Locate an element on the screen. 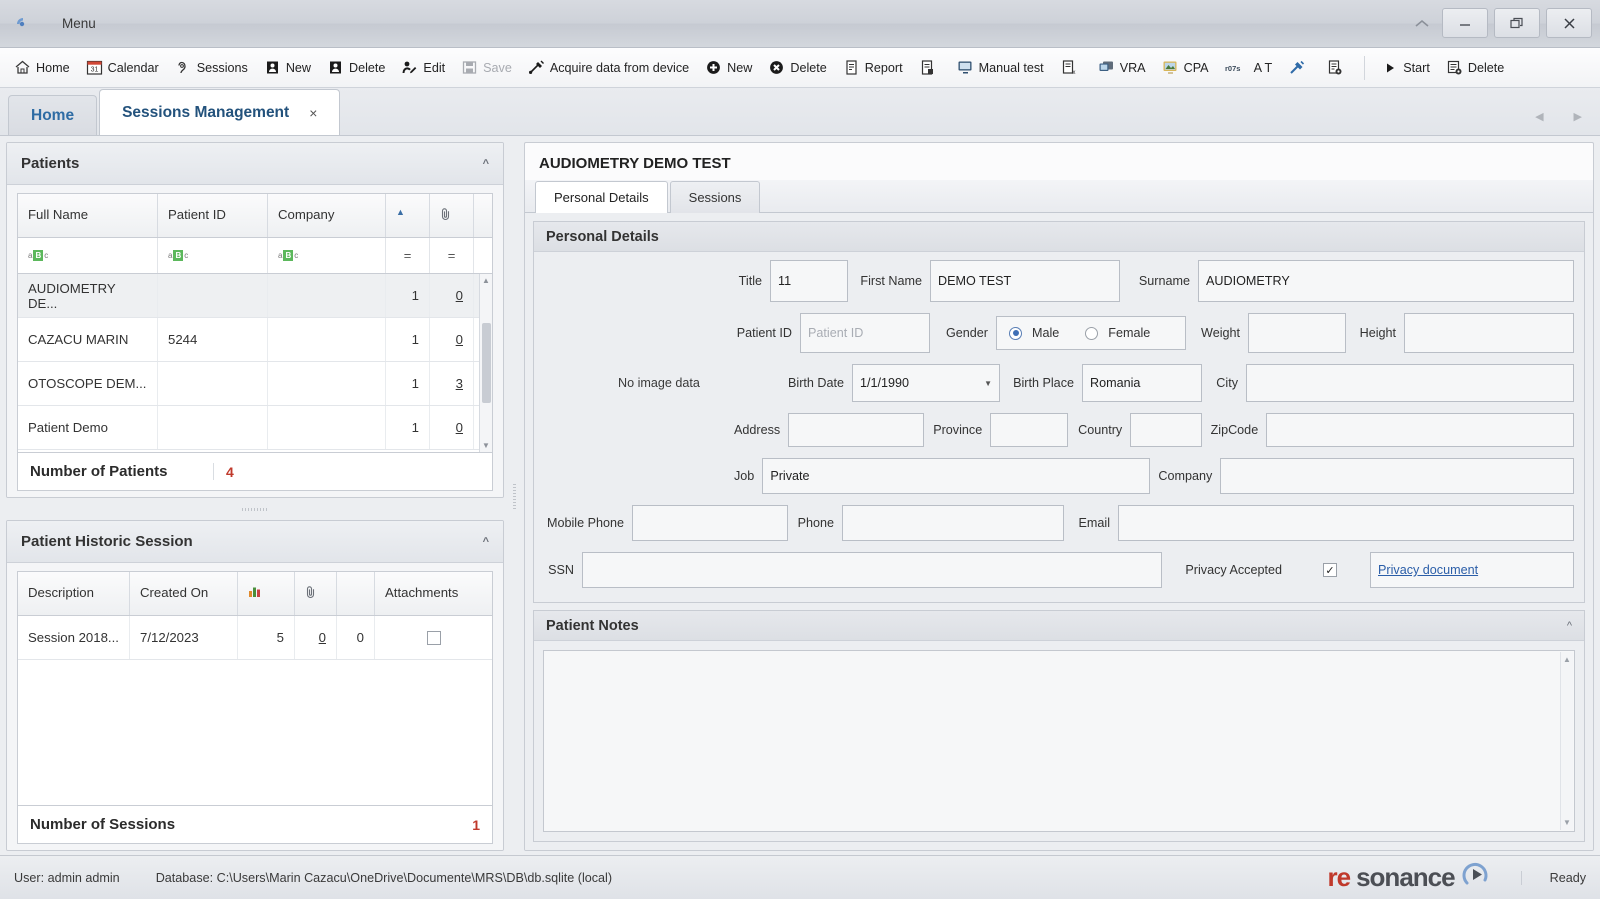  first-name-field: DEMO TEST is located at coordinates (1025, 281).